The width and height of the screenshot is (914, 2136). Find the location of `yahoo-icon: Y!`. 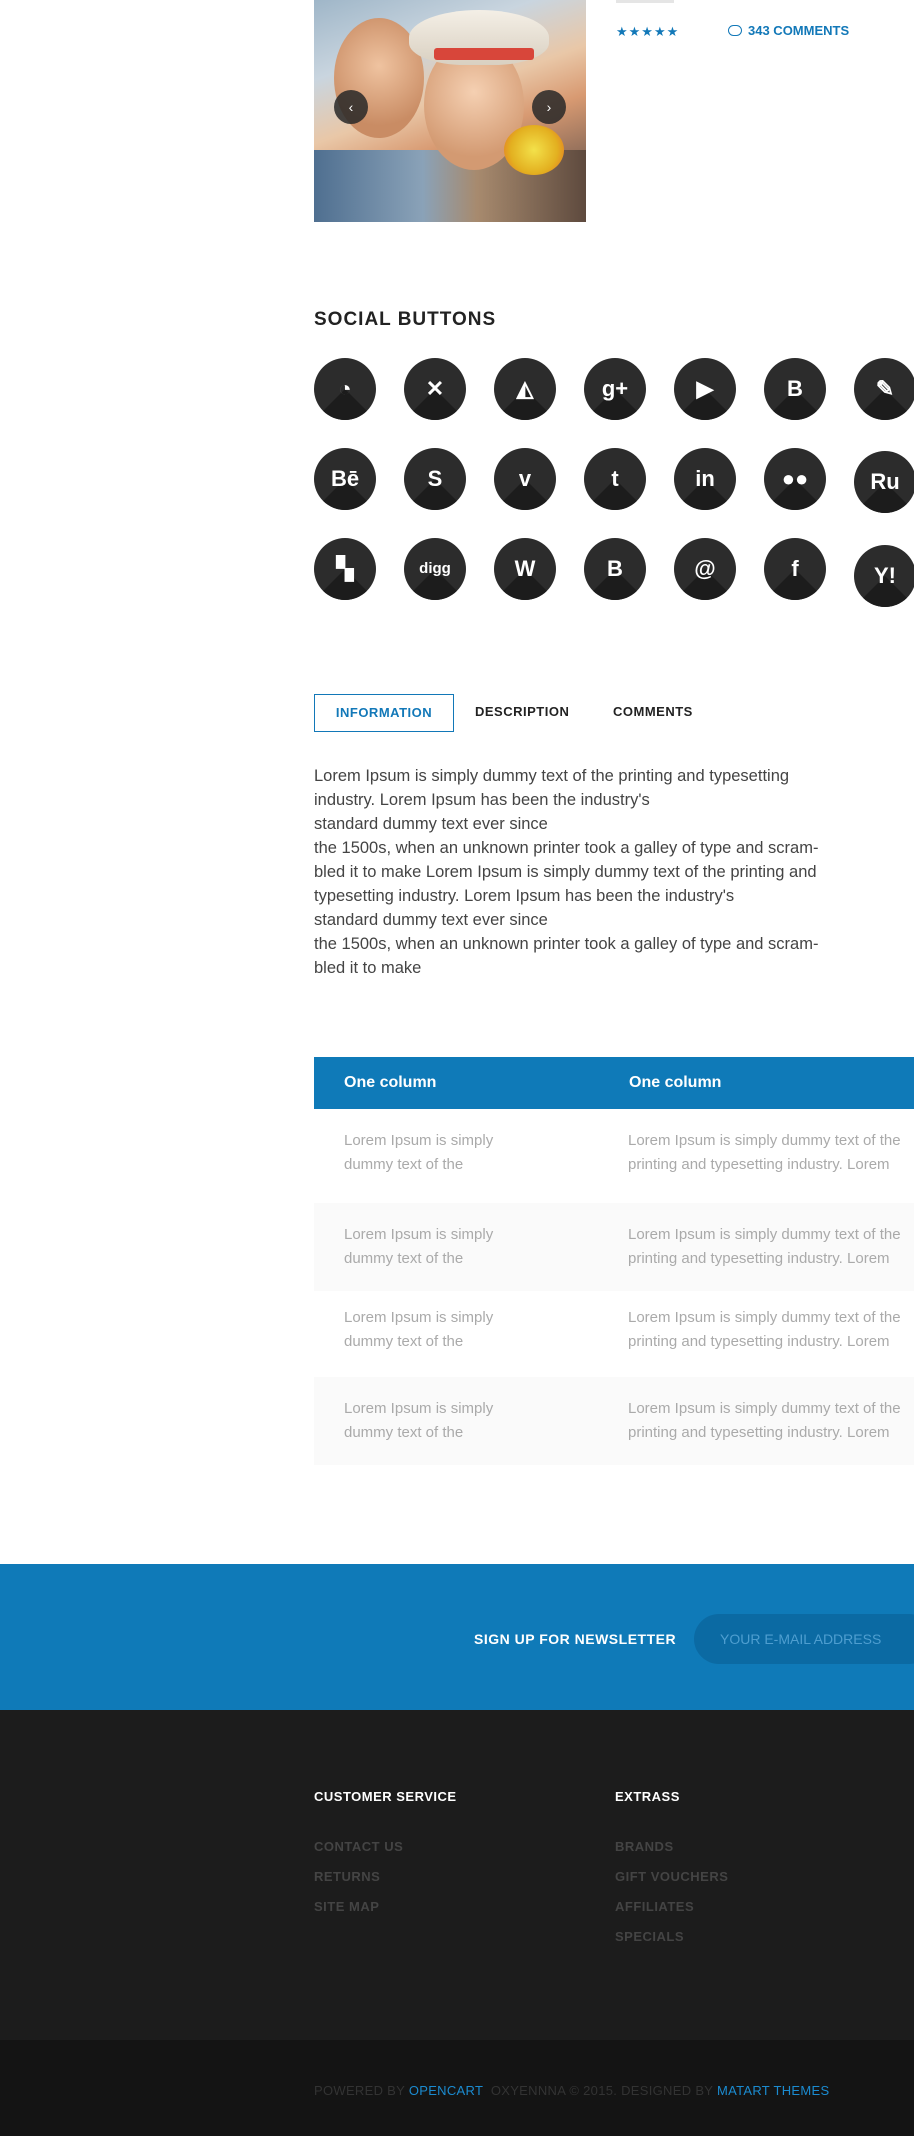

yahoo-icon: Y! is located at coordinates (884, 576).